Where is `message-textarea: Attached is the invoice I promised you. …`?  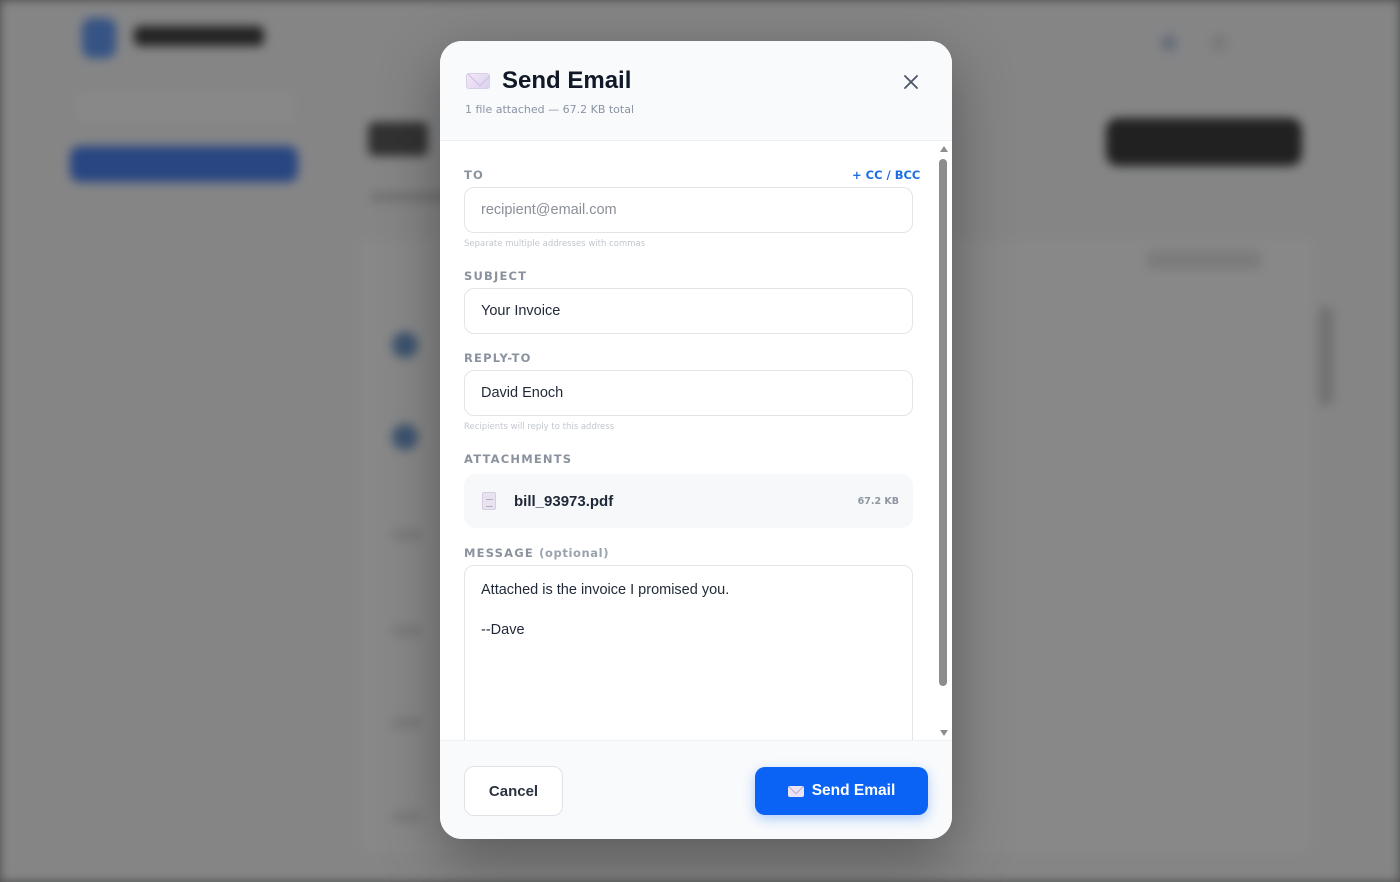
message-textarea: Attached is the invoice I promised you. … is located at coordinates (688, 652).